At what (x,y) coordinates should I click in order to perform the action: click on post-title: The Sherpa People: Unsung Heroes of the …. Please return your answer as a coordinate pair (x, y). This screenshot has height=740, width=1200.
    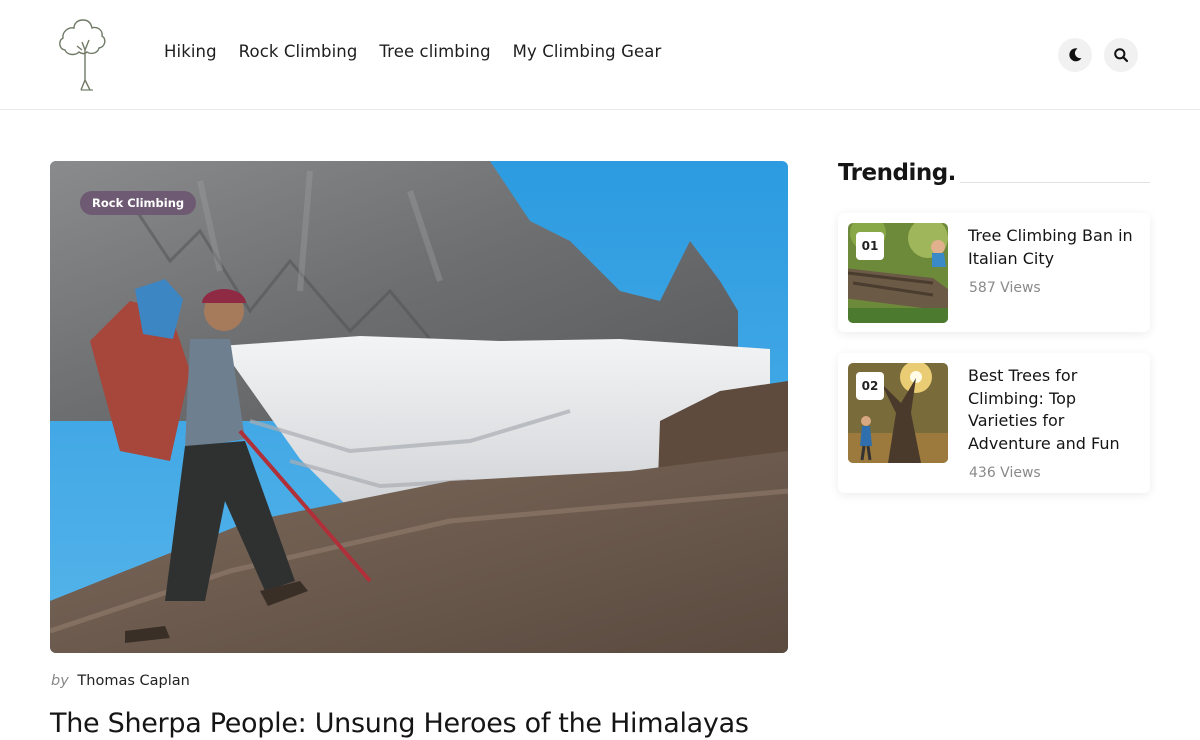
    Looking at the image, I should click on (399, 723).